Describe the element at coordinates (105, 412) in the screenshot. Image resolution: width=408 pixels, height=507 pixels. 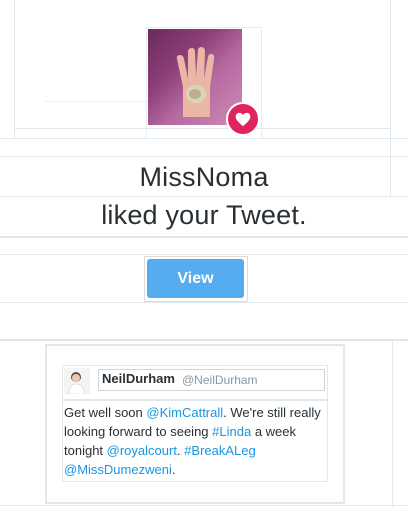
I see `tweet-text-segment: Get well soon` at that location.